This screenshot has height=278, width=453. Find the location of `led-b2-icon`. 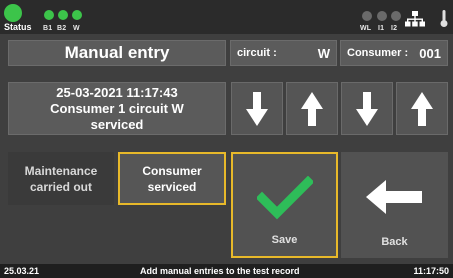

led-b2-icon is located at coordinates (63, 15).